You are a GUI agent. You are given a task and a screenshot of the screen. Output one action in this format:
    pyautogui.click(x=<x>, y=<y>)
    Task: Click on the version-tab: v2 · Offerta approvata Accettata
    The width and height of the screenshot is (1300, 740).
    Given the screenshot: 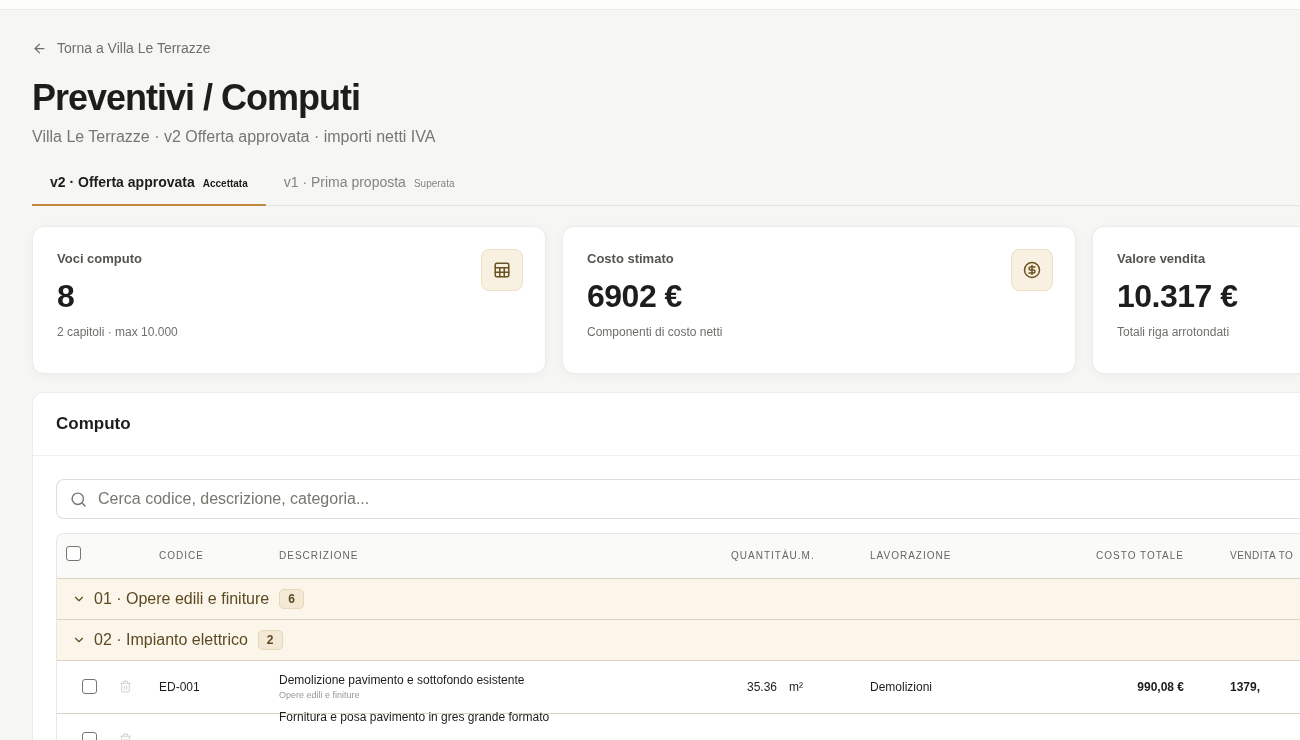 What is the action you would take?
    pyautogui.click(x=149, y=189)
    